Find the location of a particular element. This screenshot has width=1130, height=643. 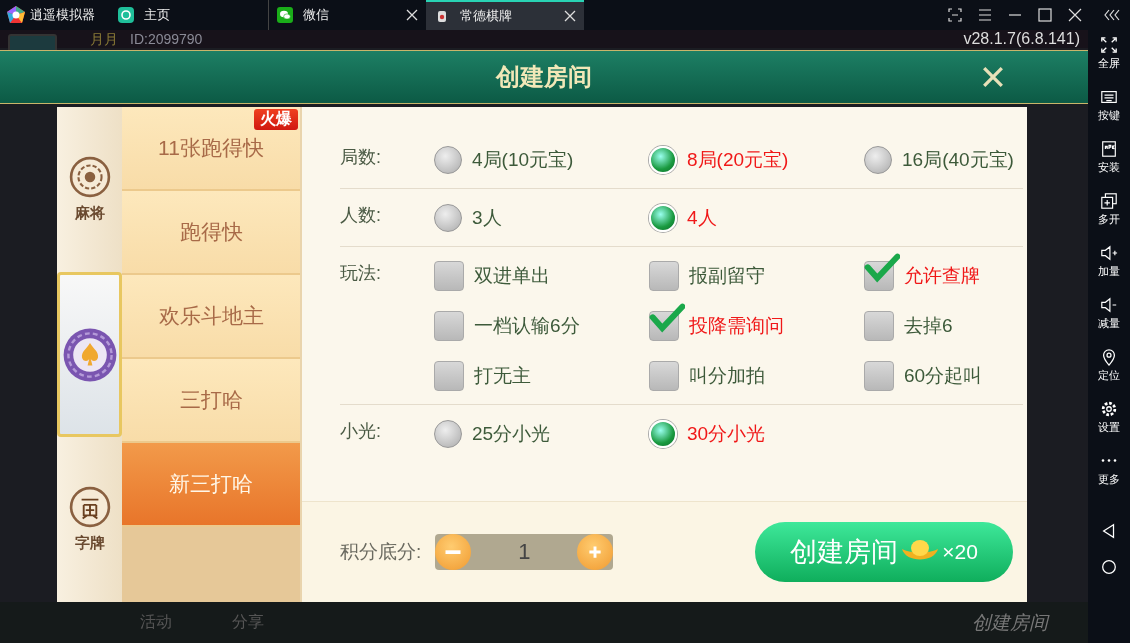

toolbar-button: 定位 is located at coordinates (1109, 374).